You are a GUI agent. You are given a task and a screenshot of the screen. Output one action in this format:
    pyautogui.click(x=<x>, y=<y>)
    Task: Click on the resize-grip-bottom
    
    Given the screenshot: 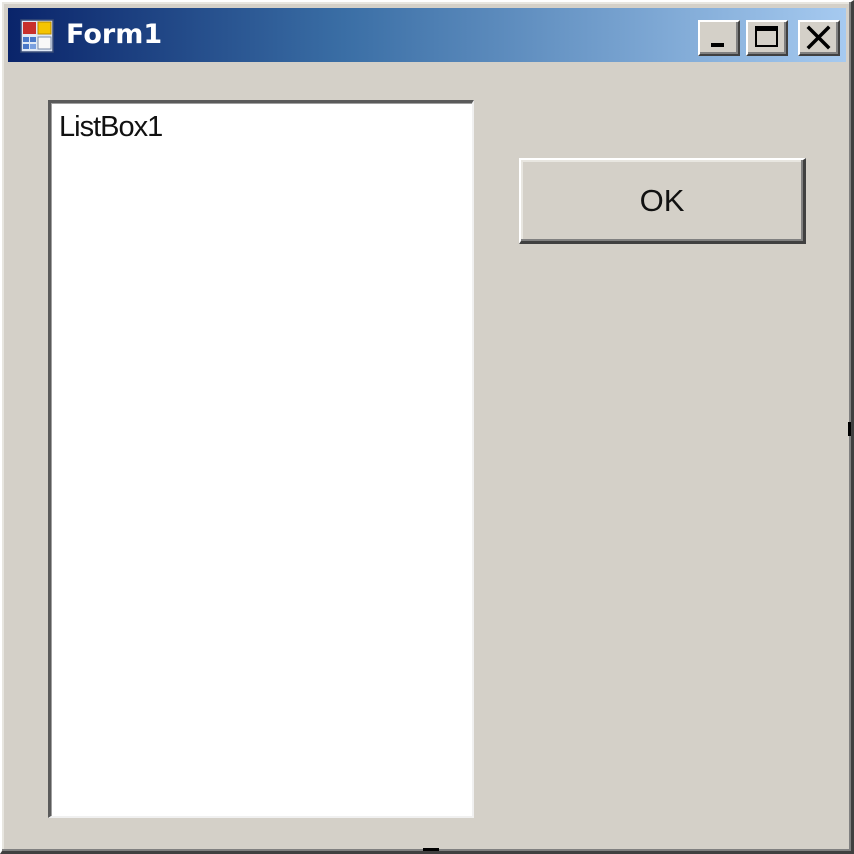 What is the action you would take?
    pyautogui.click(x=431, y=849)
    